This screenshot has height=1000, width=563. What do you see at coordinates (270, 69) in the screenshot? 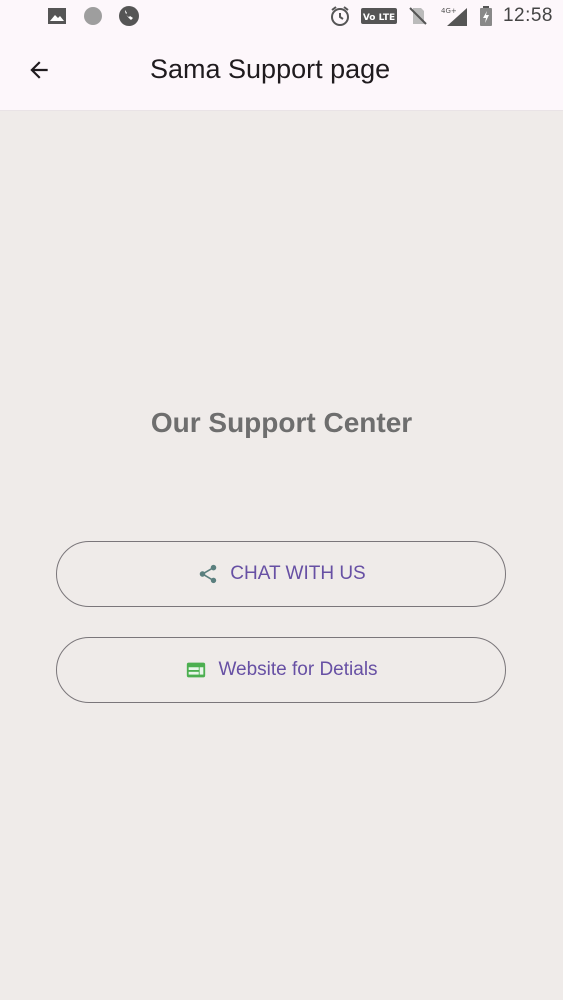
I see `page-title: Sama Support page` at bounding box center [270, 69].